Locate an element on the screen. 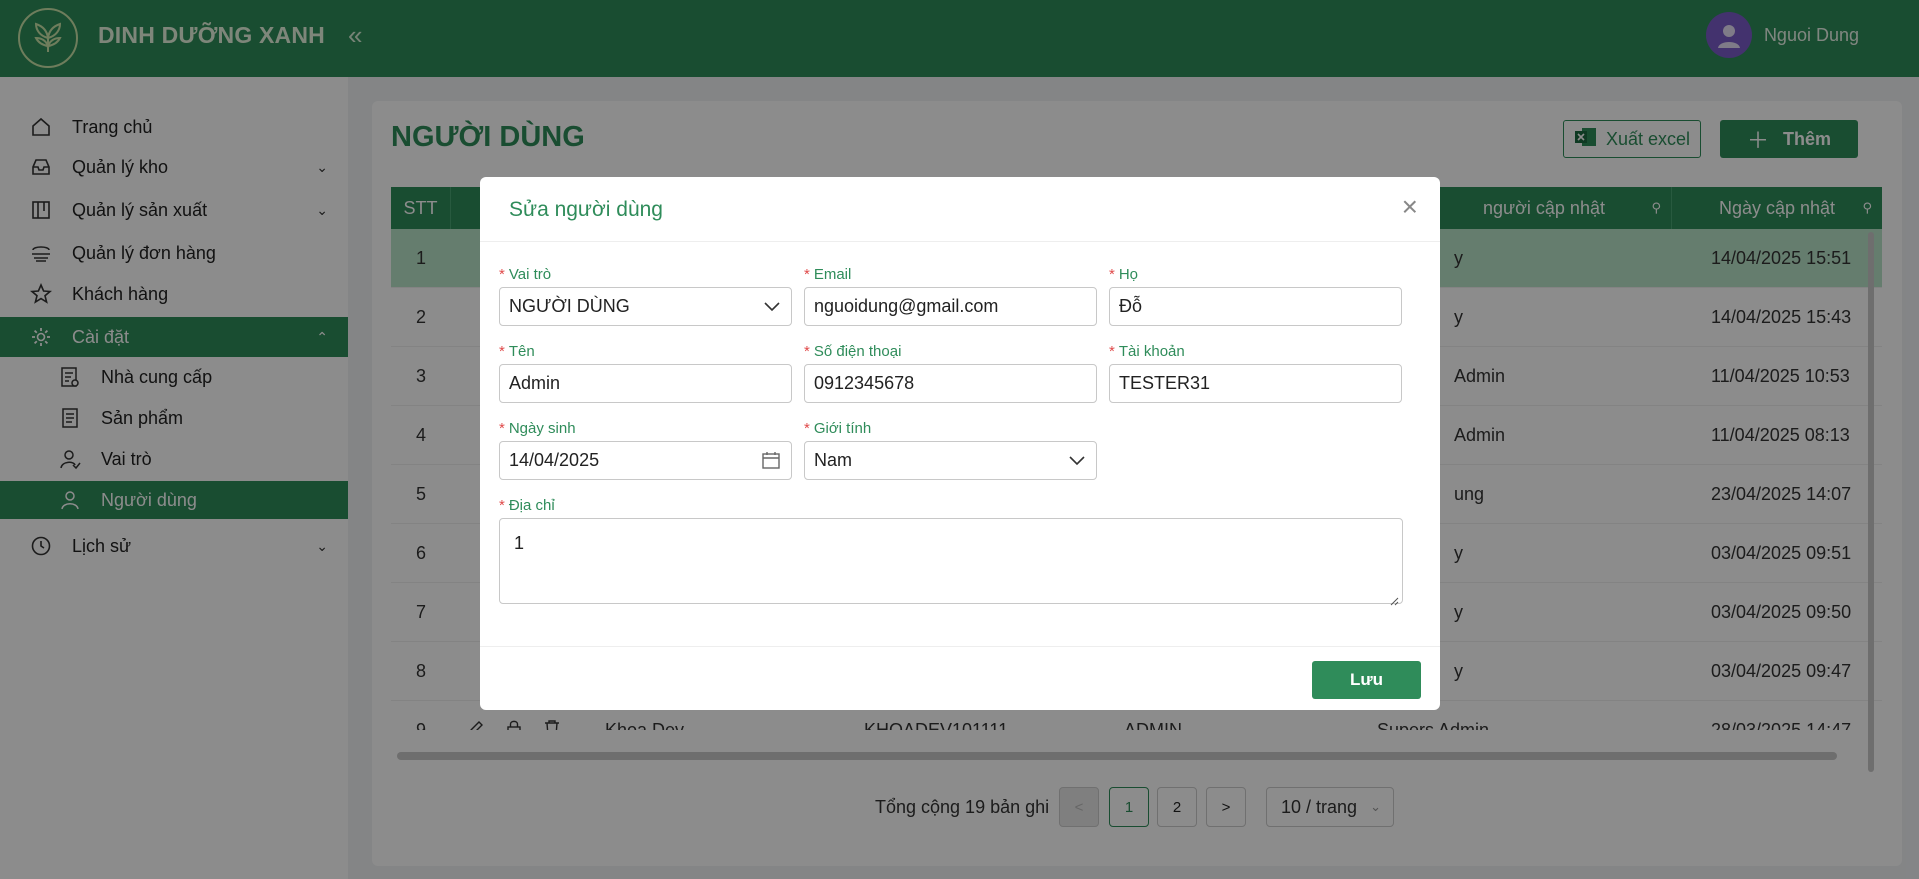 Image resolution: width=1919 pixels, height=879 pixels. gender-select: Nam is located at coordinates (950, 460).